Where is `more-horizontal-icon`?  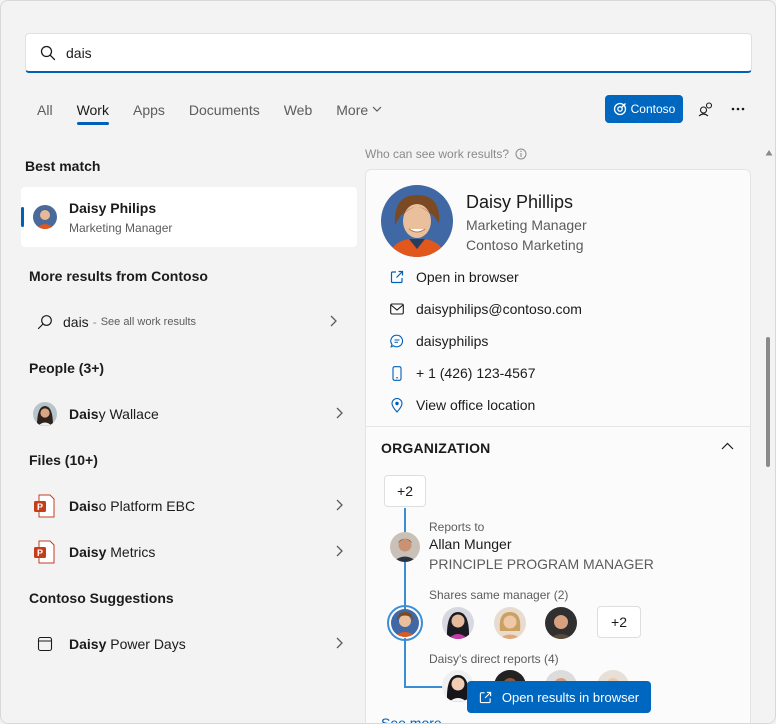
more-horizontal-icon is located at coordinates (738, 109).